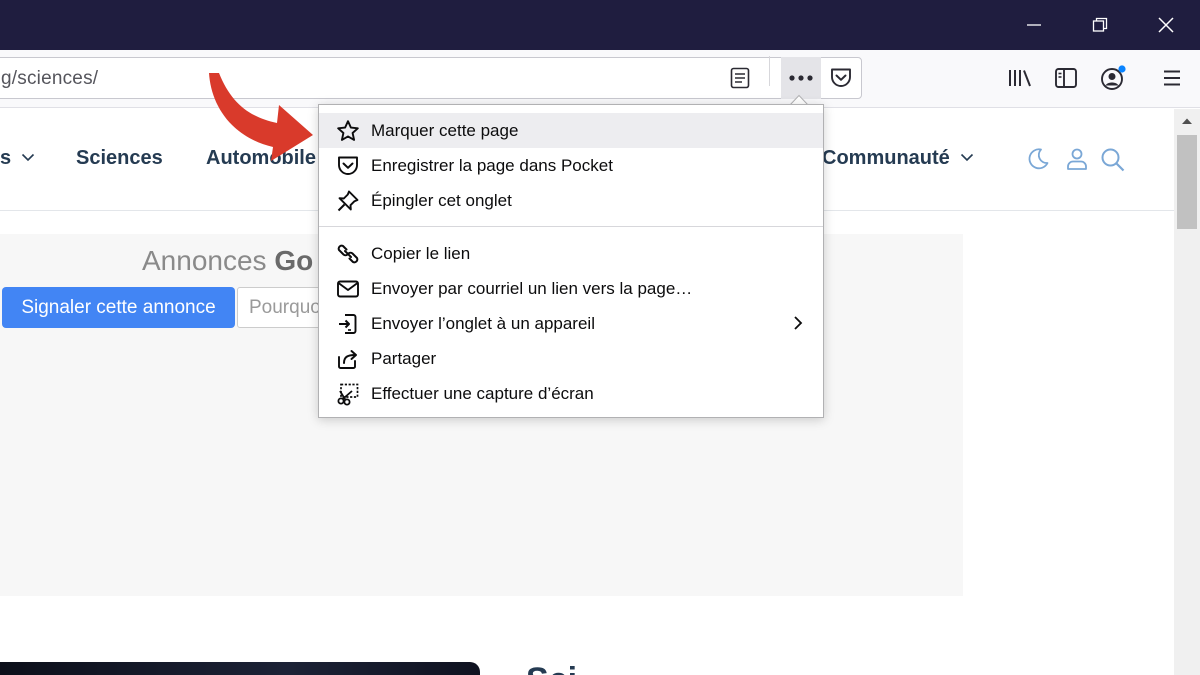  I want to click on menu-item-label: Épingler cet onglet, so click(441, 200).